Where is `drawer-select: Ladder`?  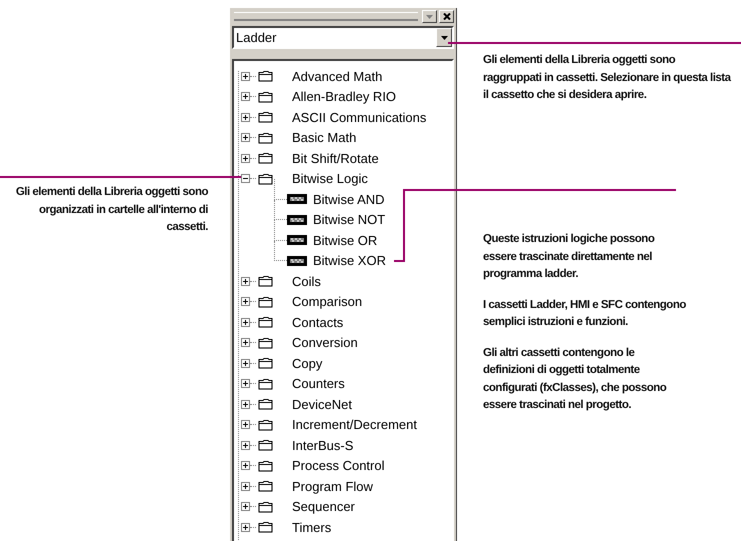 drawer-select: Ladder is located at coordinates (343, 37).